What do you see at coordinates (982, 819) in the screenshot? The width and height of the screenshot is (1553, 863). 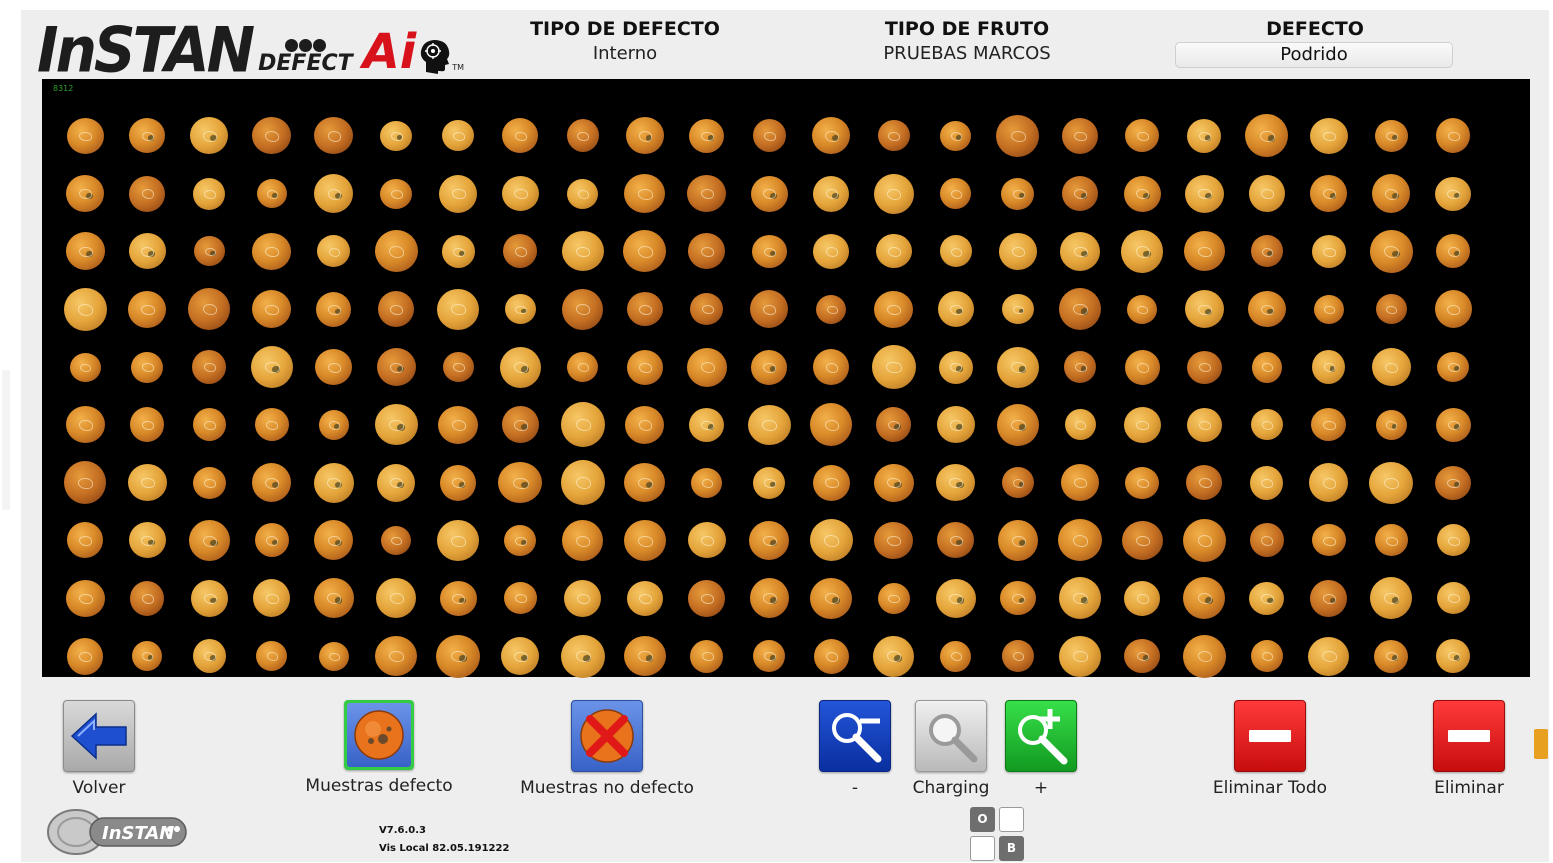 I see `toggle-o: O` at bounding box center [982, 819].